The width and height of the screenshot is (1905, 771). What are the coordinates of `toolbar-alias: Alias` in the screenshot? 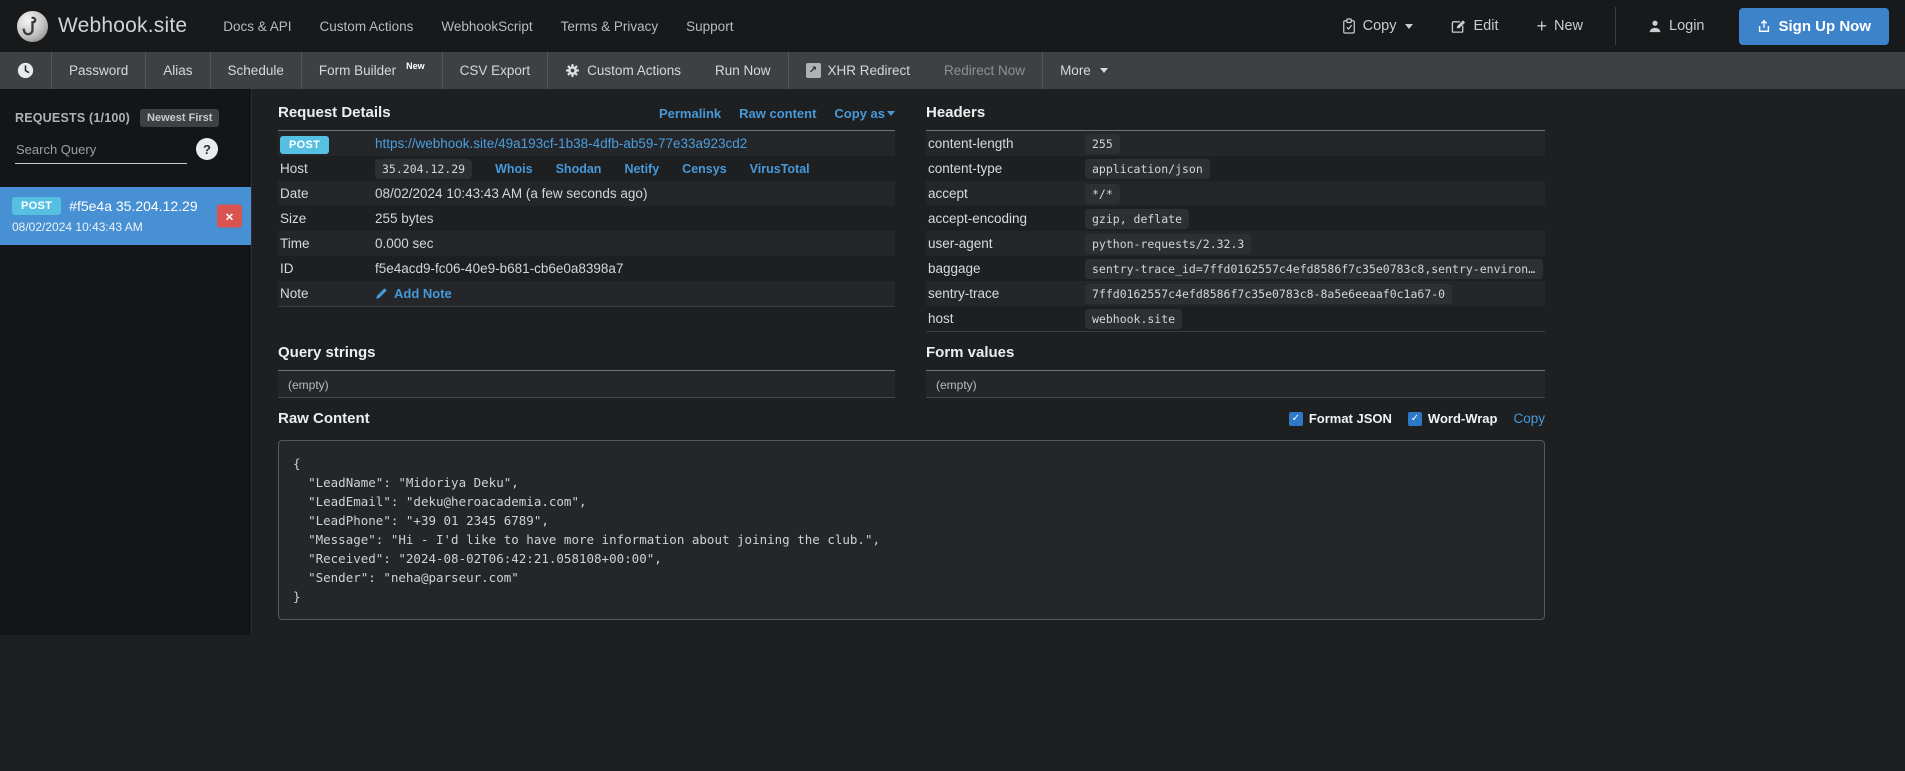 It's located at (177, 70).